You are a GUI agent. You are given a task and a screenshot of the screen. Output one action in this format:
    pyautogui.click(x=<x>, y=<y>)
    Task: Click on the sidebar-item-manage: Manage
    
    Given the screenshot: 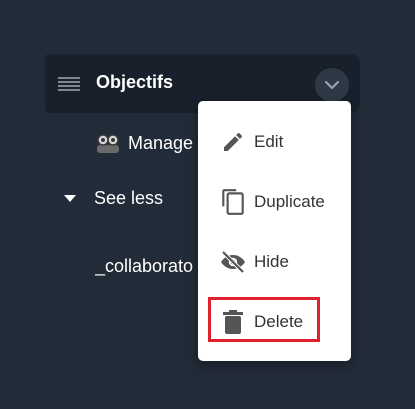 What is the action you would take?
    pyautogui.click(x=144, y=143)
    